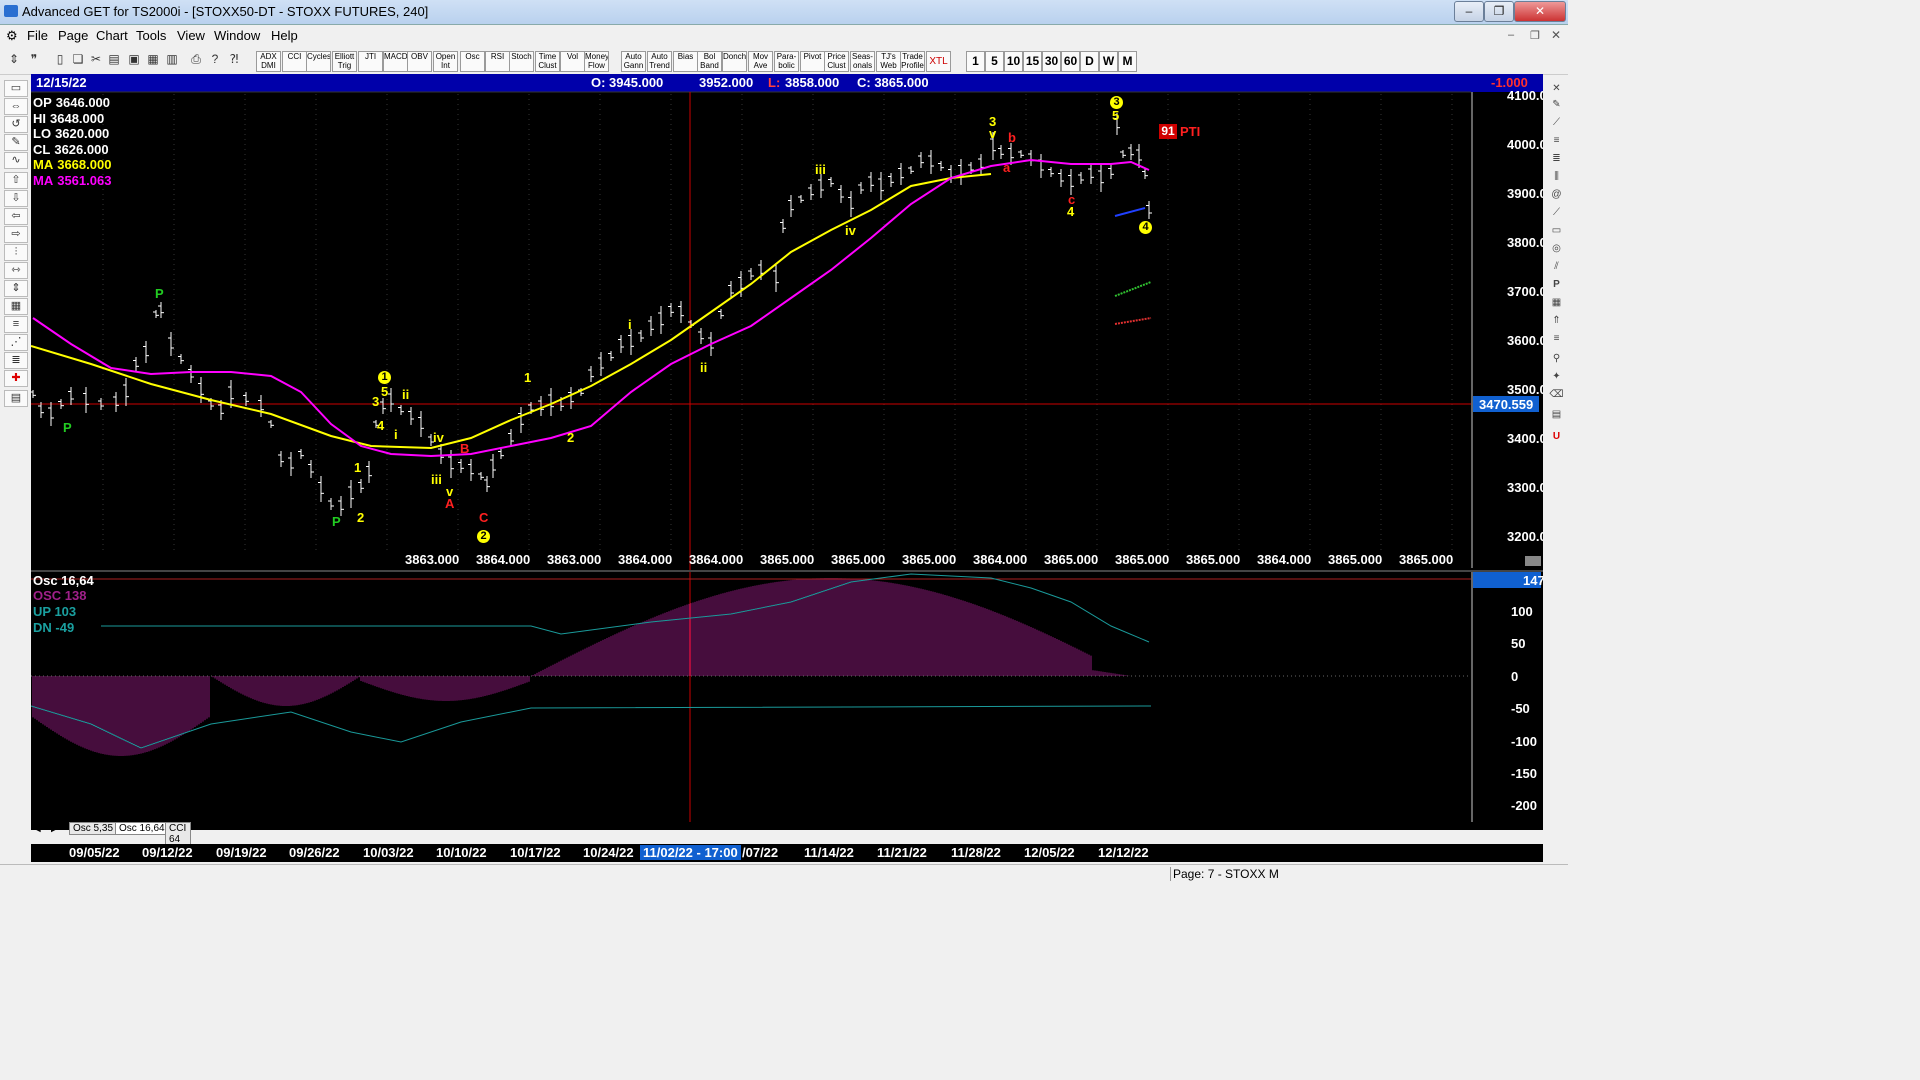 Image resolution: width=1920 pixels, height=1080 pixels. Describe the element at coordinates (34, 59) in the screenshot. I see `quote-icon: ❞` at that location.